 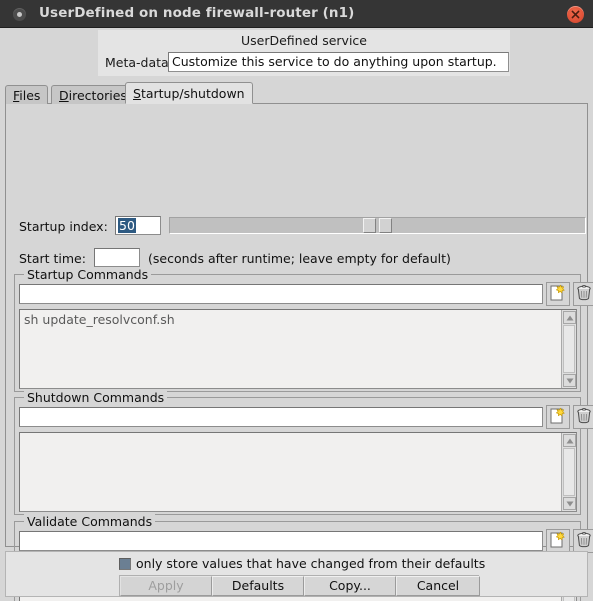 I want to click on validate-add-command-button, so click(x=558, y=541).